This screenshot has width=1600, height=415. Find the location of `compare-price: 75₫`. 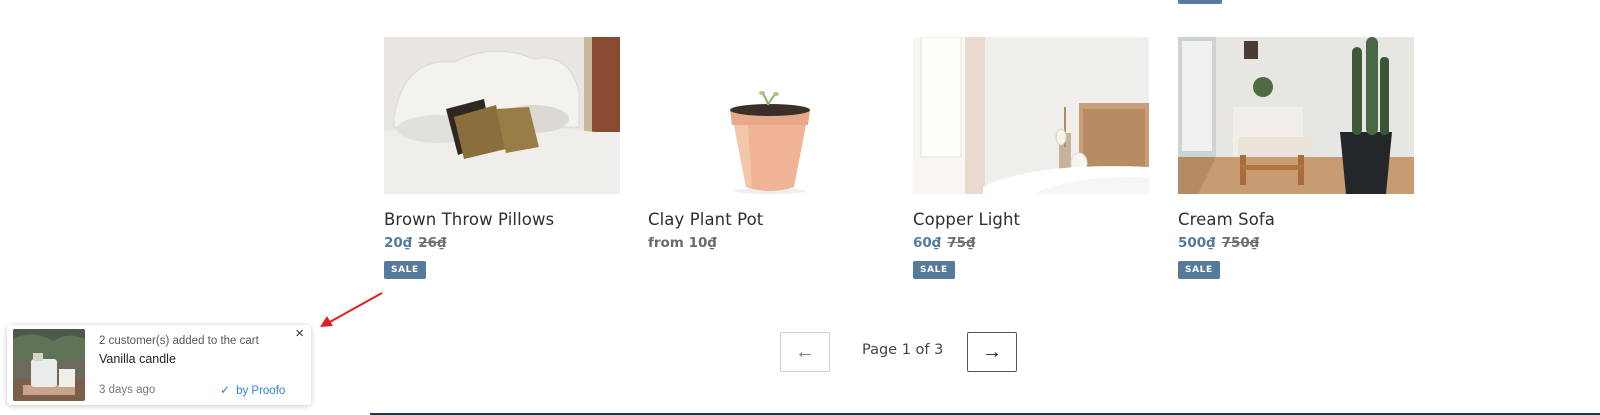

compare-price: 75₫ is located at coordinates (961, 243).